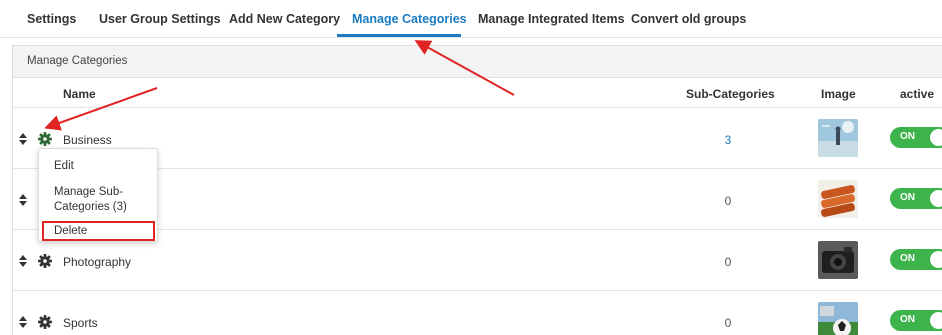 The width and height of the screenshot is (942, 335). I want to click on panel-title: Manage Categories, so click(77, 61).